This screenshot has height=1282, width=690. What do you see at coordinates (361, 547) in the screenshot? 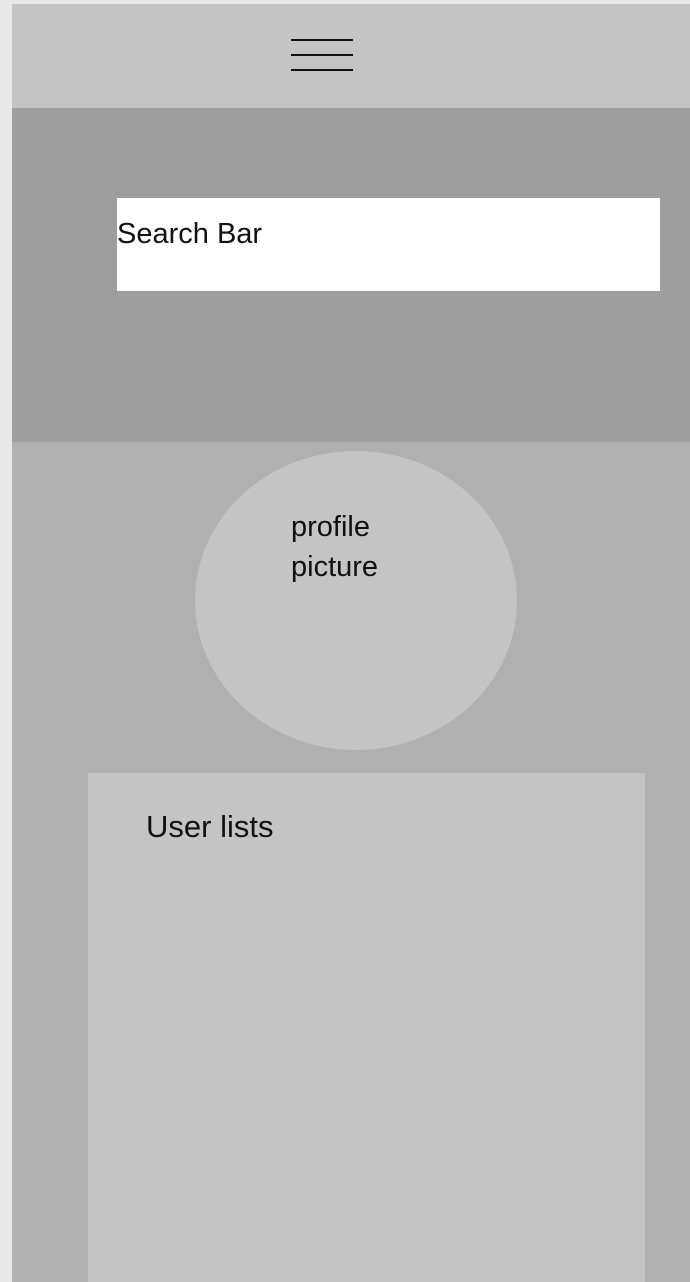
I see `profile-picture-label: profile picture` at bounding box center [361, 547].